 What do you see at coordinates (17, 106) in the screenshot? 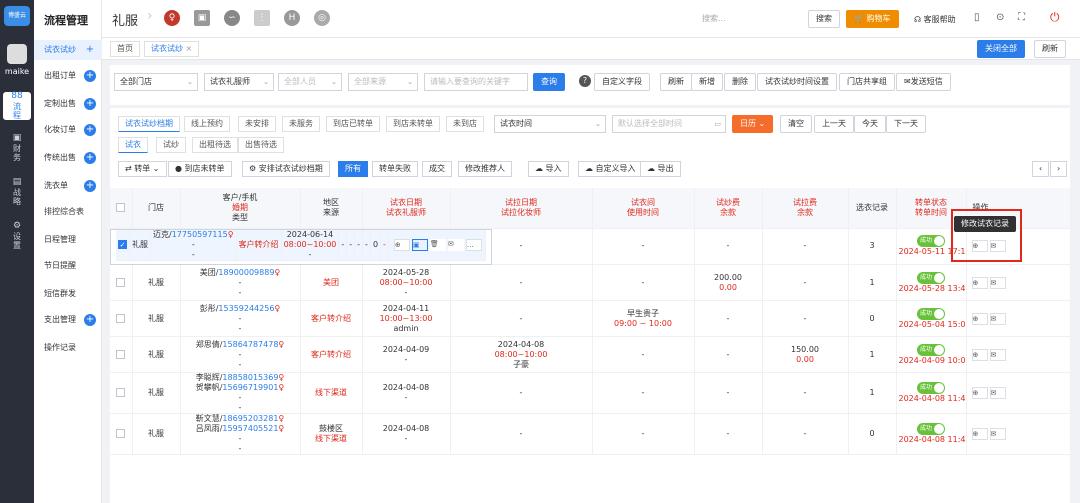
I see `rail-item-process: 88 流程` at bounding box center [17, 106].